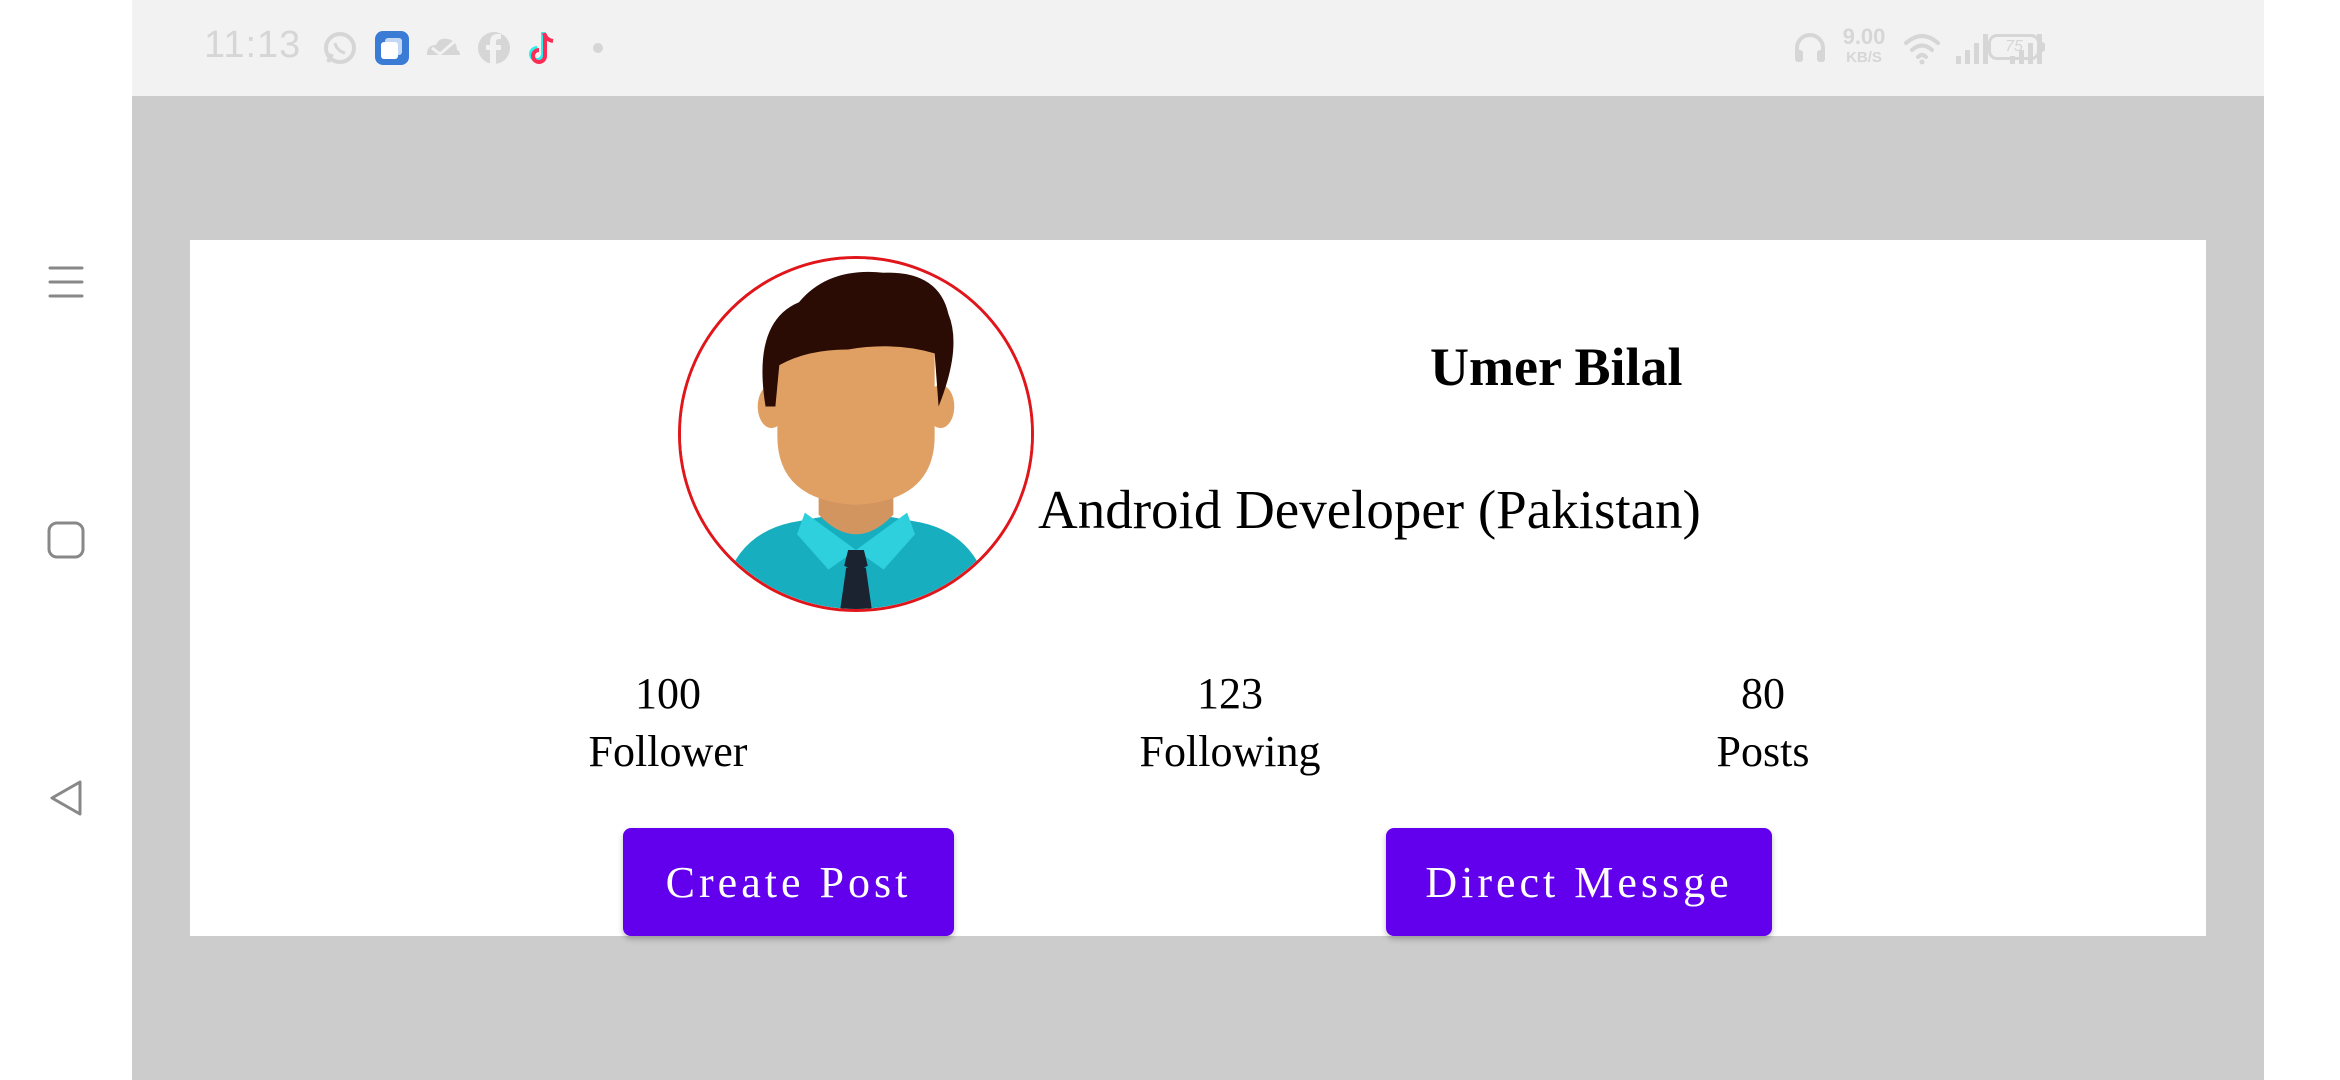 Image resolution: width=2340 pixels, height=1080 pixels. Describe the element at coordinates (1369, 509) in the screenshot. I see `profile-bio: Android Developer (Pakistan)` at that location.